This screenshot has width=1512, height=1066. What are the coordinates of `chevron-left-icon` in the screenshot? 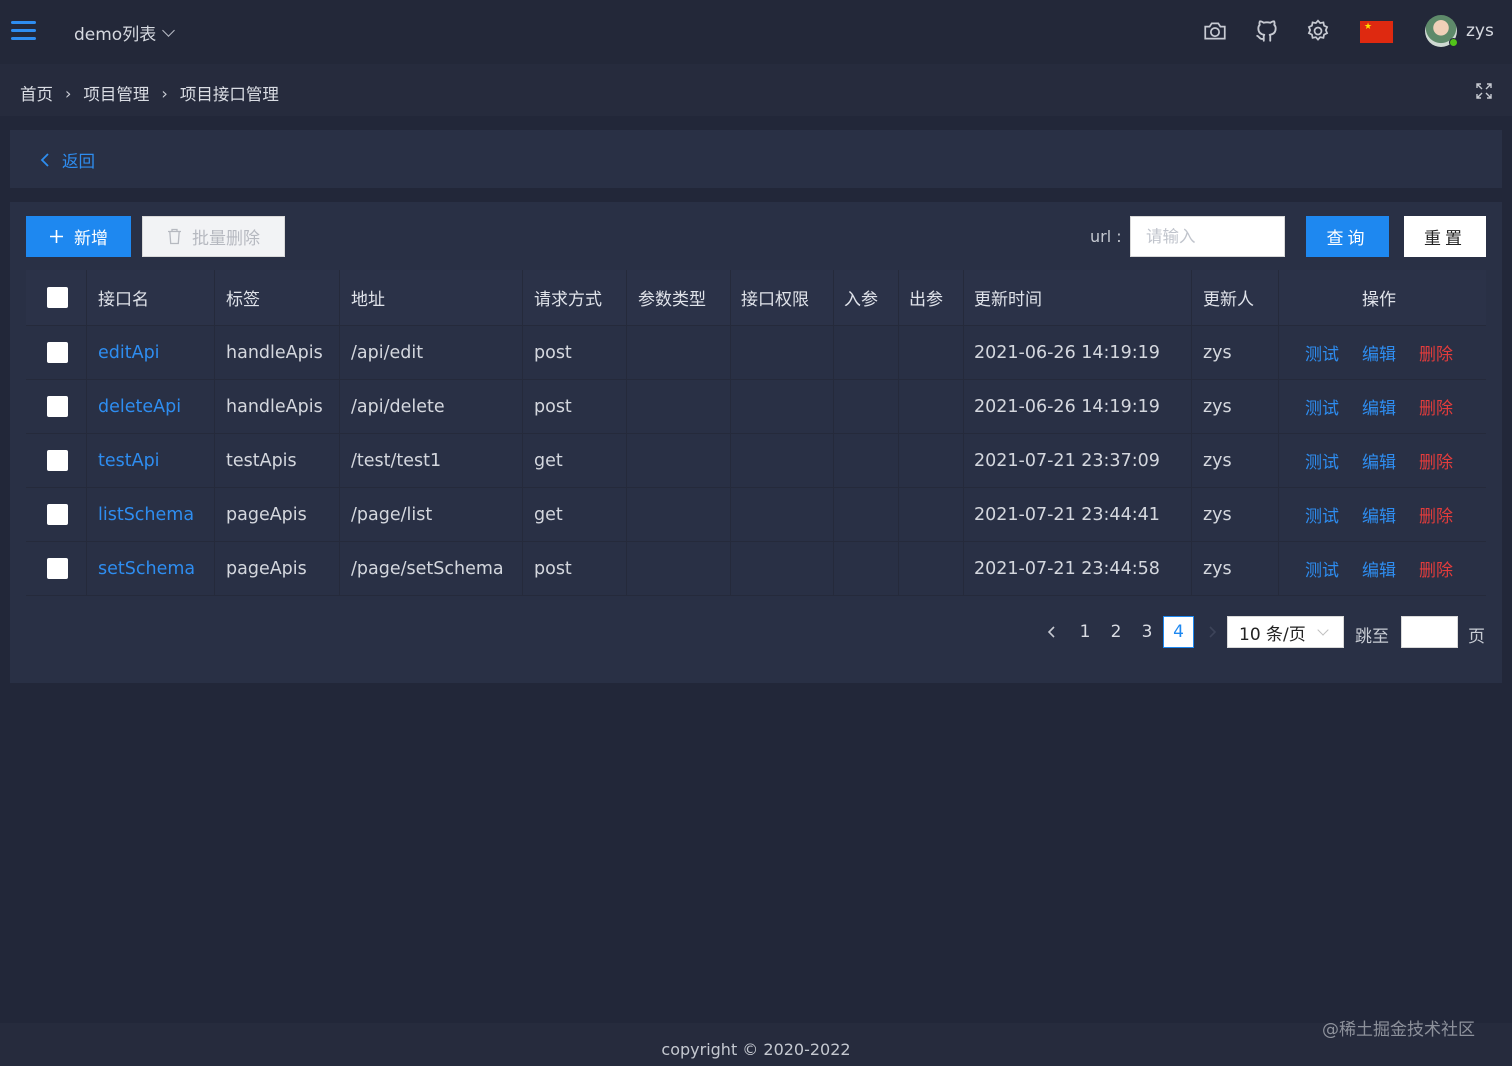 It's located at (44, 160).